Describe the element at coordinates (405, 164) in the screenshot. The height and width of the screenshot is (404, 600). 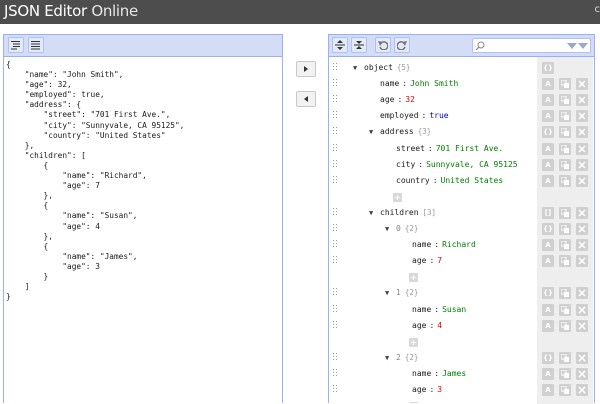
I see `field-name: city` at that location.